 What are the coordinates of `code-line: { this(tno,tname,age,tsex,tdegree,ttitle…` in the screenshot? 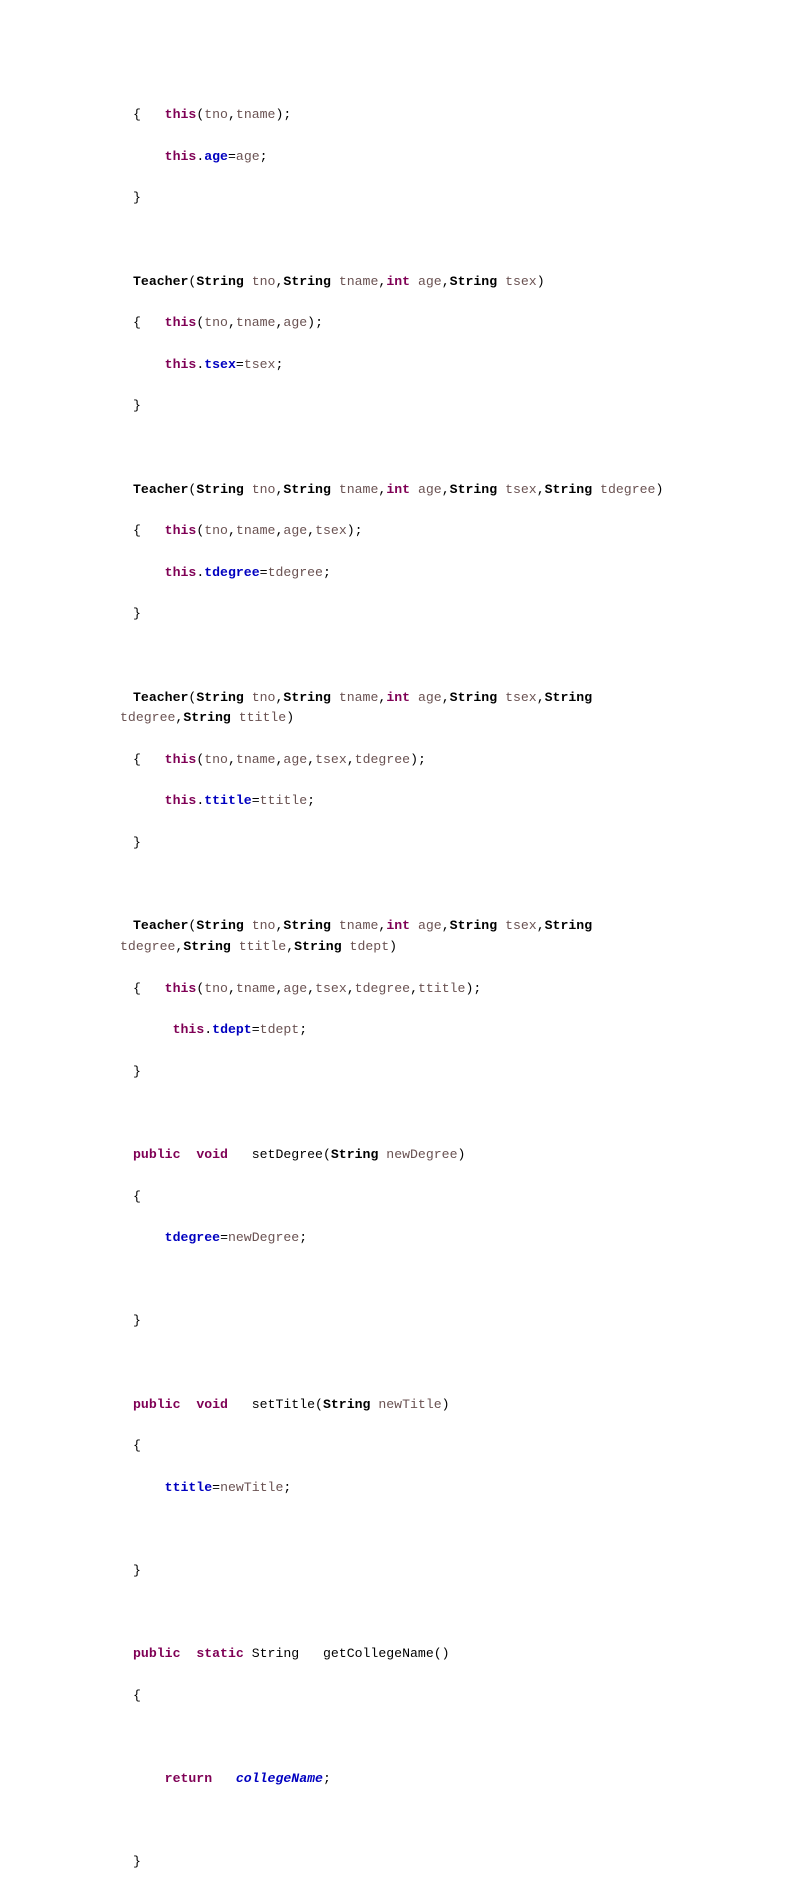 It's located at (400, 989).